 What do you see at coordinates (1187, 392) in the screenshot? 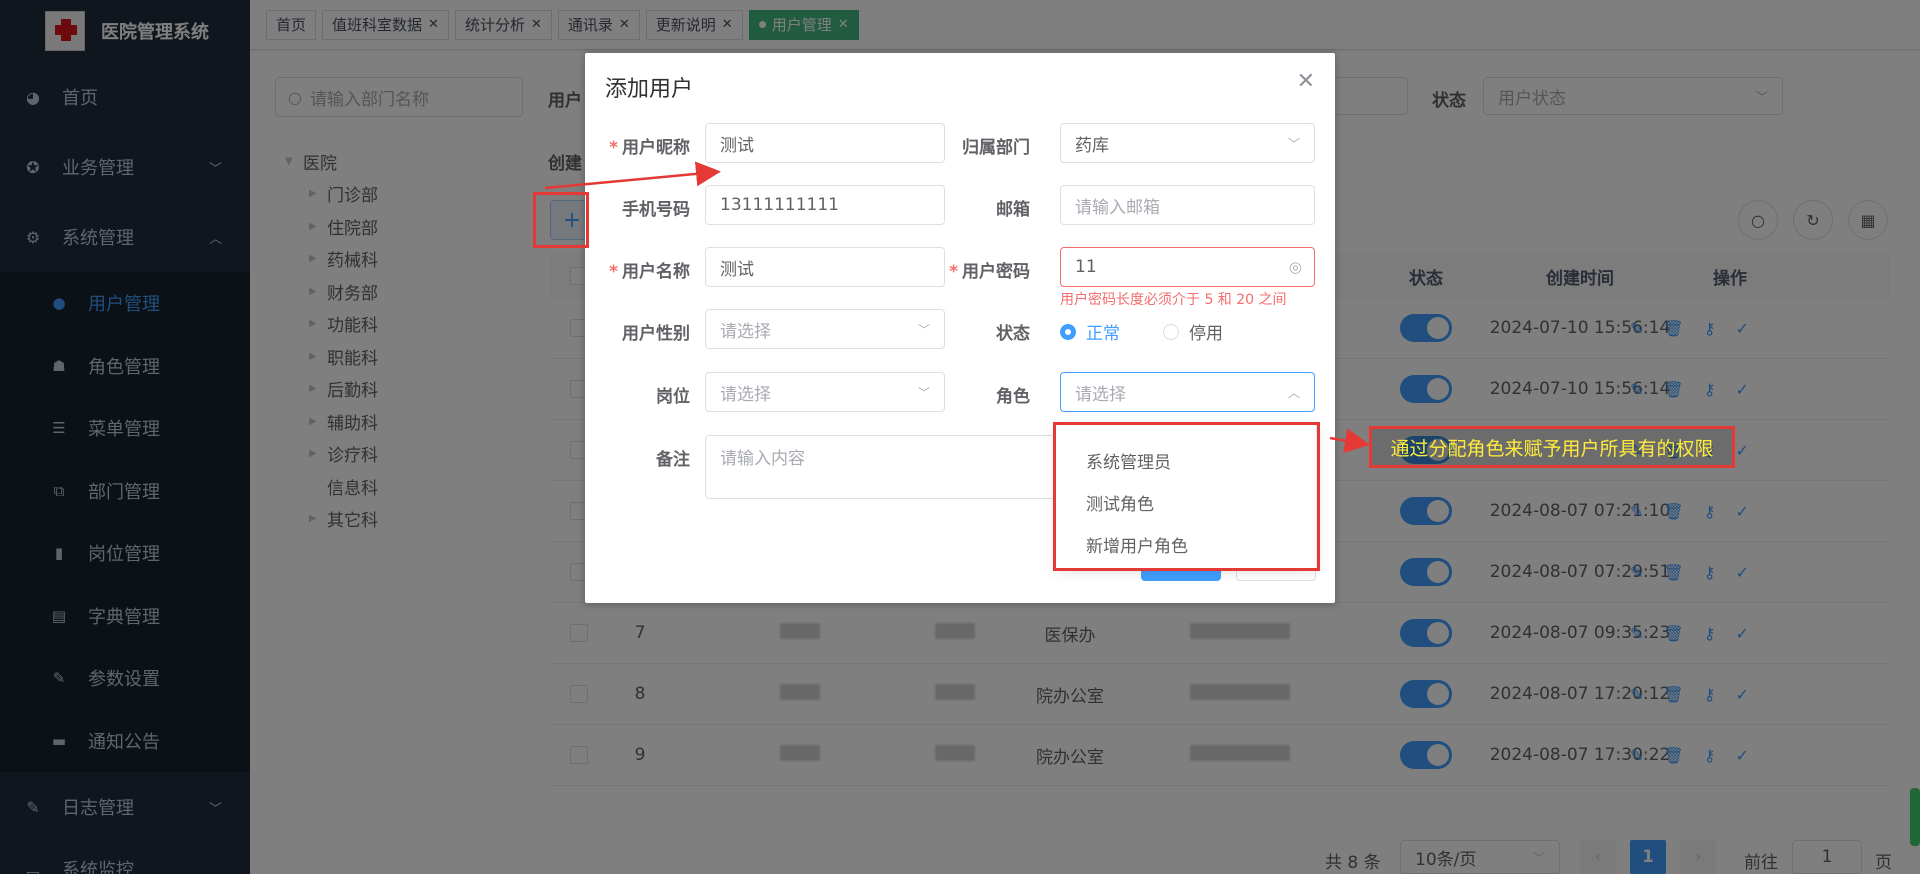
I see `role-select: 请选择 ︿` at bounding box center [1187, 392].